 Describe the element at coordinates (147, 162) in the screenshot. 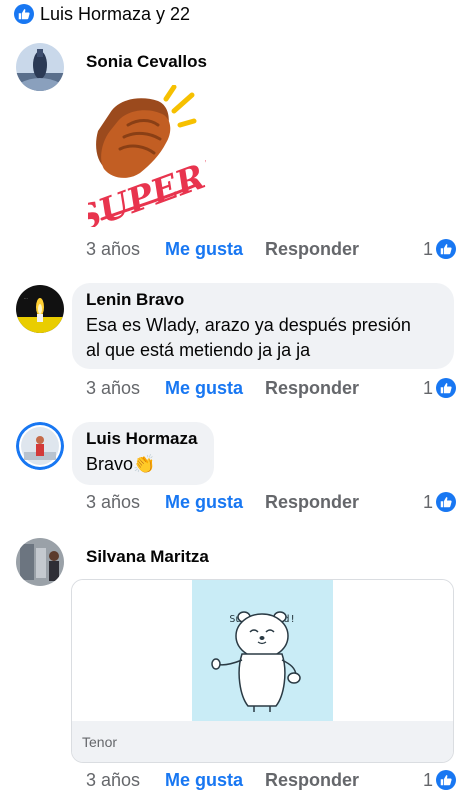

I see `super-sticker: SUPER!` at that location.